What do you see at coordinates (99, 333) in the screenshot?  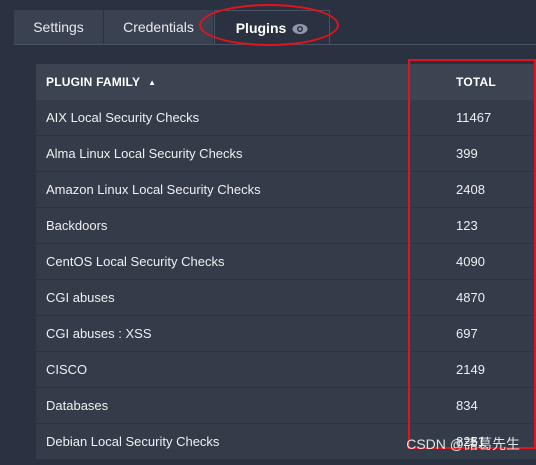 I see `plugin-family-cell: CGI abuses : XSS` at bounding box center [99, 333].